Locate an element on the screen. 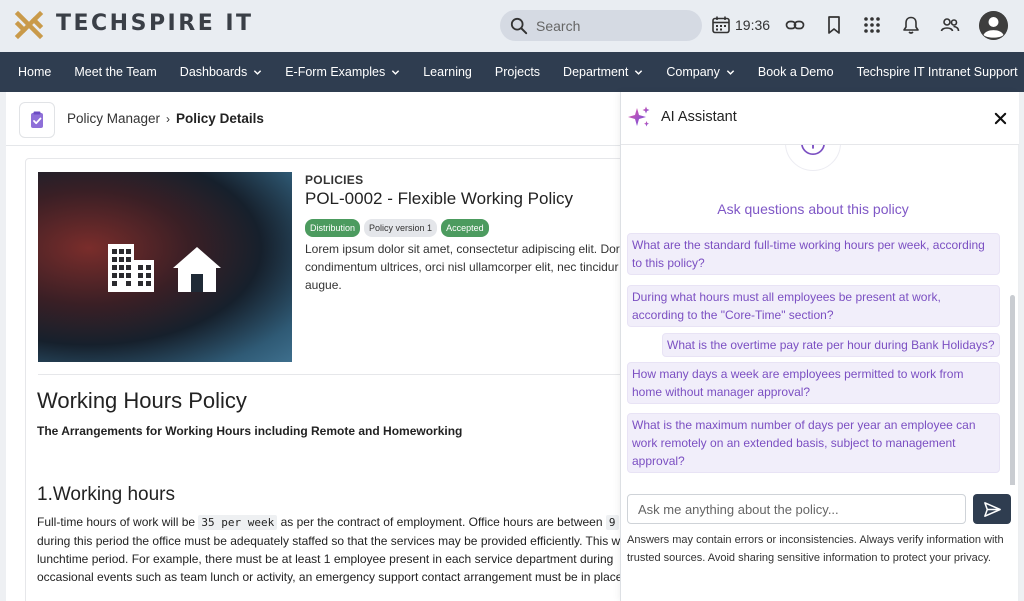  policy-hero-image is located at coordinates (165, 267).